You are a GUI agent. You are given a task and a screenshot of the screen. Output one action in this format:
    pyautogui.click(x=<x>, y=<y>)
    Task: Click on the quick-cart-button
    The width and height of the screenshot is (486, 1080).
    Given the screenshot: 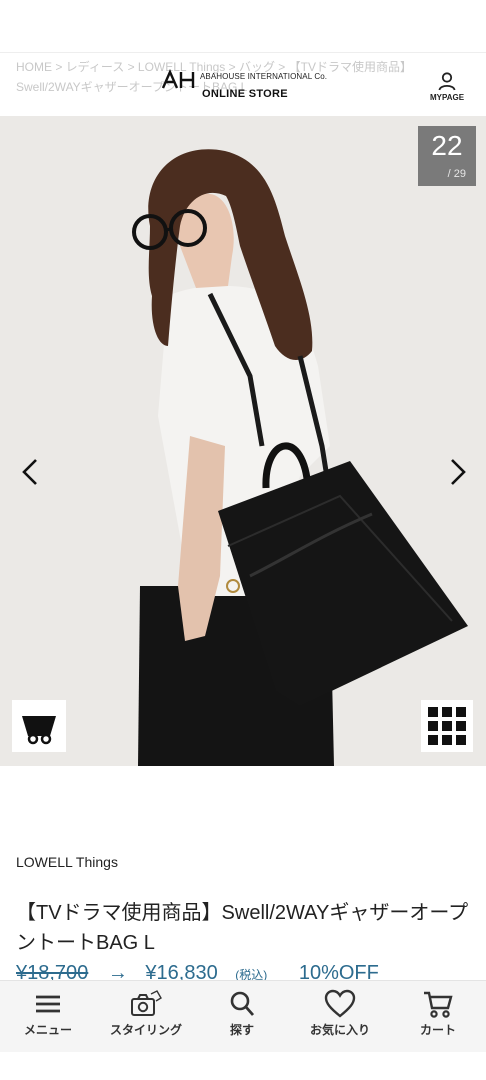 What is the action you would take?
    pyautogui.click(x=39, y=726)
    